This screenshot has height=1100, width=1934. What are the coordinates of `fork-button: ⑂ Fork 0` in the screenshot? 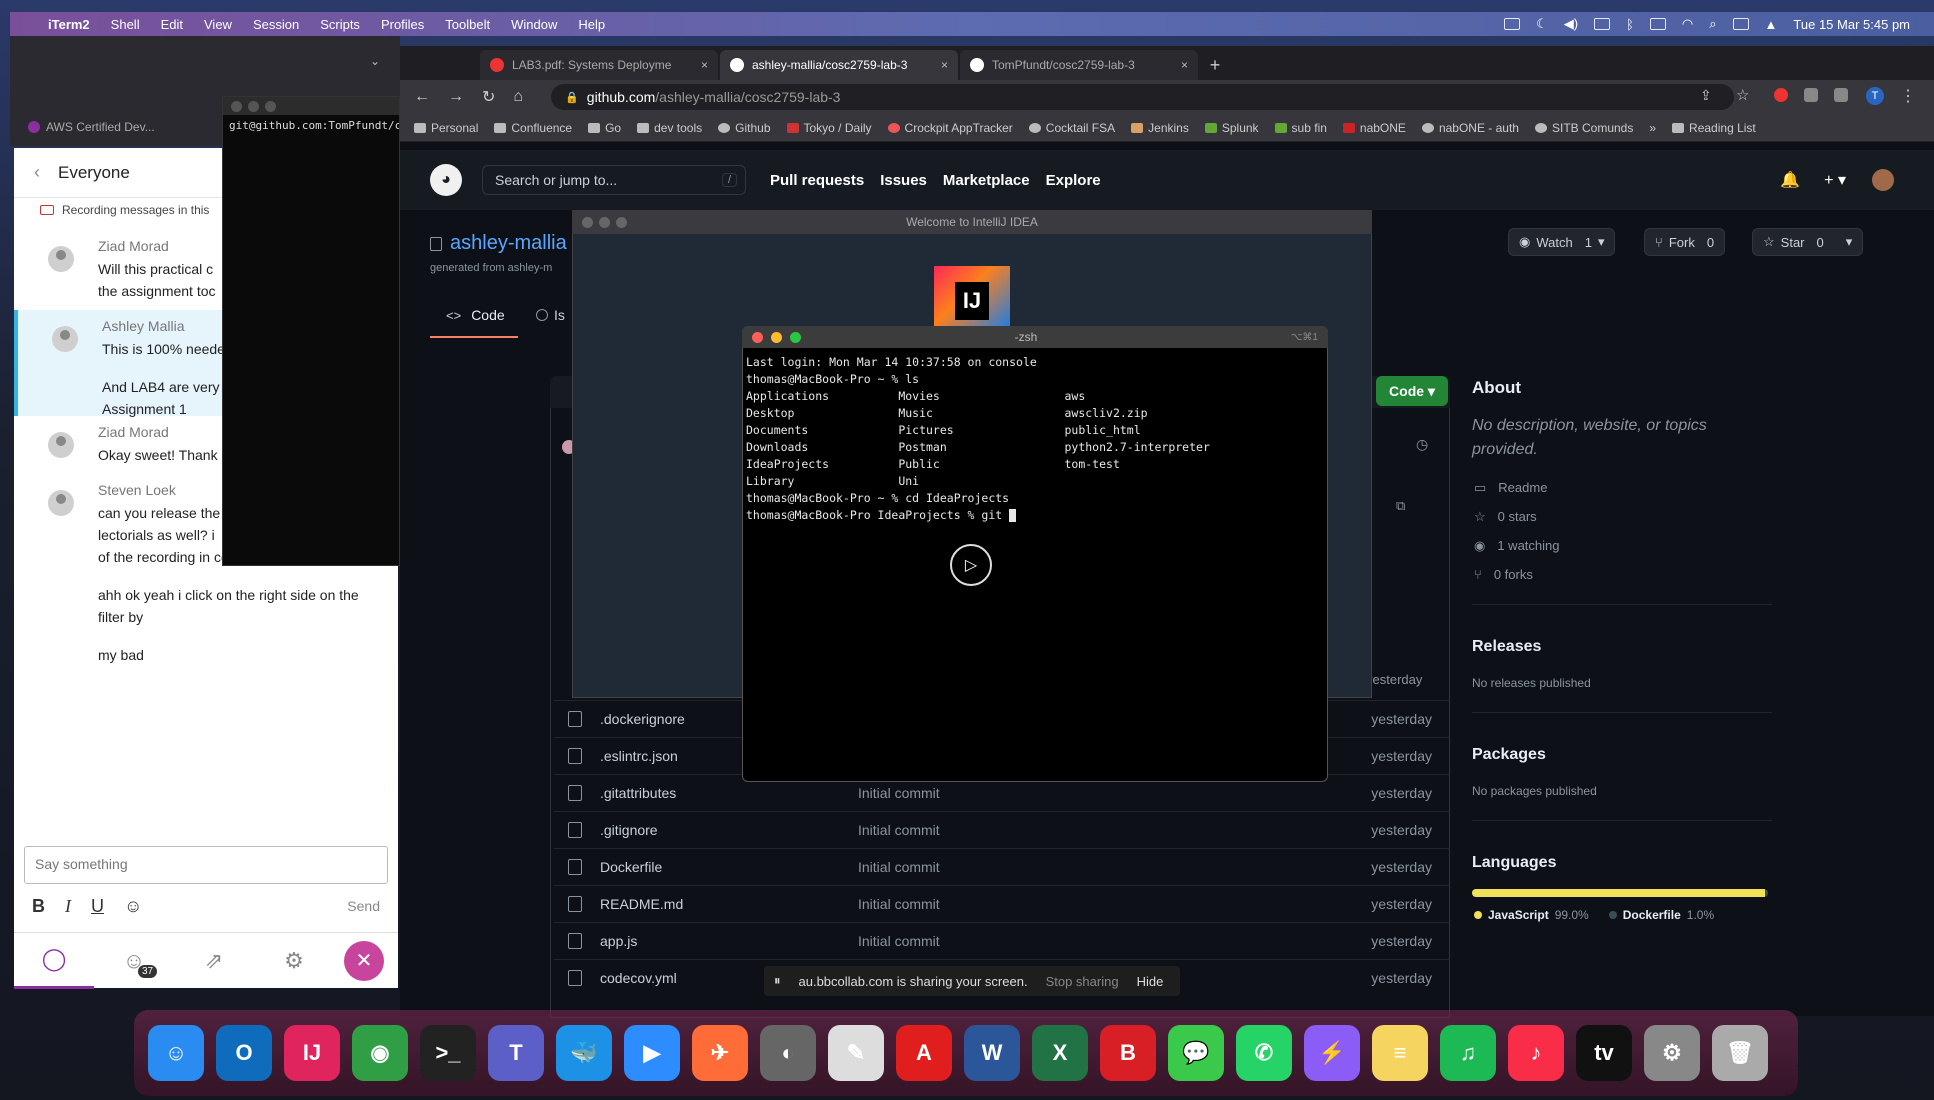 It's located at (1685, 242).